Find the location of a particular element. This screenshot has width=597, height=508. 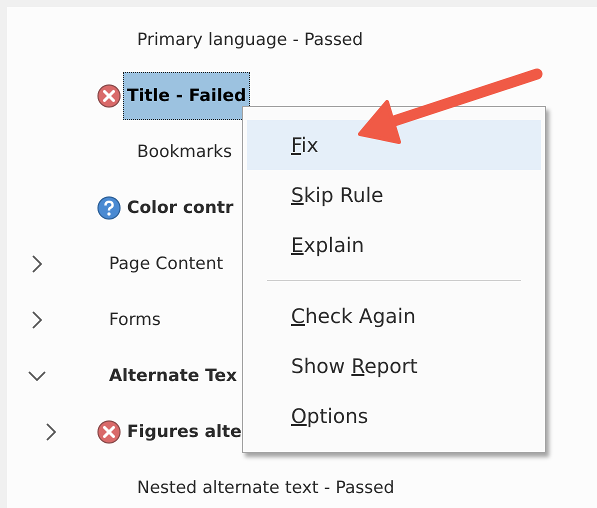

tree-item: Forms is located at coordinates (135, 320).